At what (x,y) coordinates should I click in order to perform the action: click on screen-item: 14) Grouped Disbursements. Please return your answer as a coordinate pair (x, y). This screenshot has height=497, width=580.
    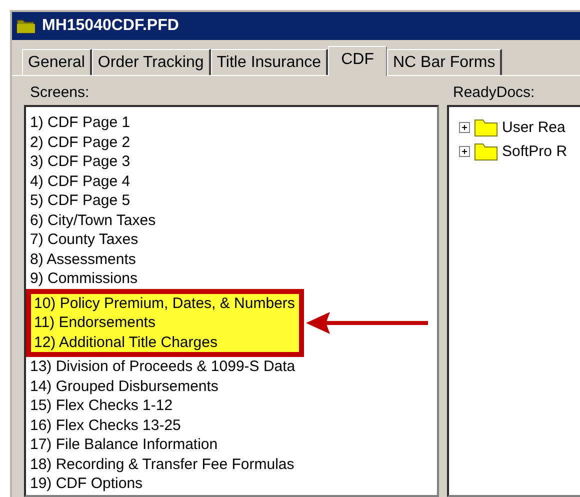
    Looking at the image, I should click on (233, 386).